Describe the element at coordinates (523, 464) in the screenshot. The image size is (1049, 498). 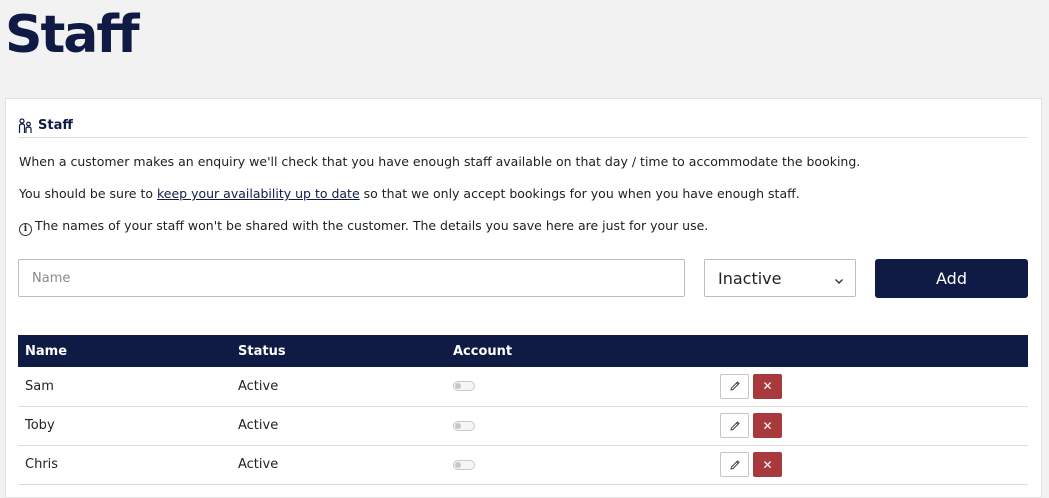
I see `table-row: Chris Active ✕` at that location.